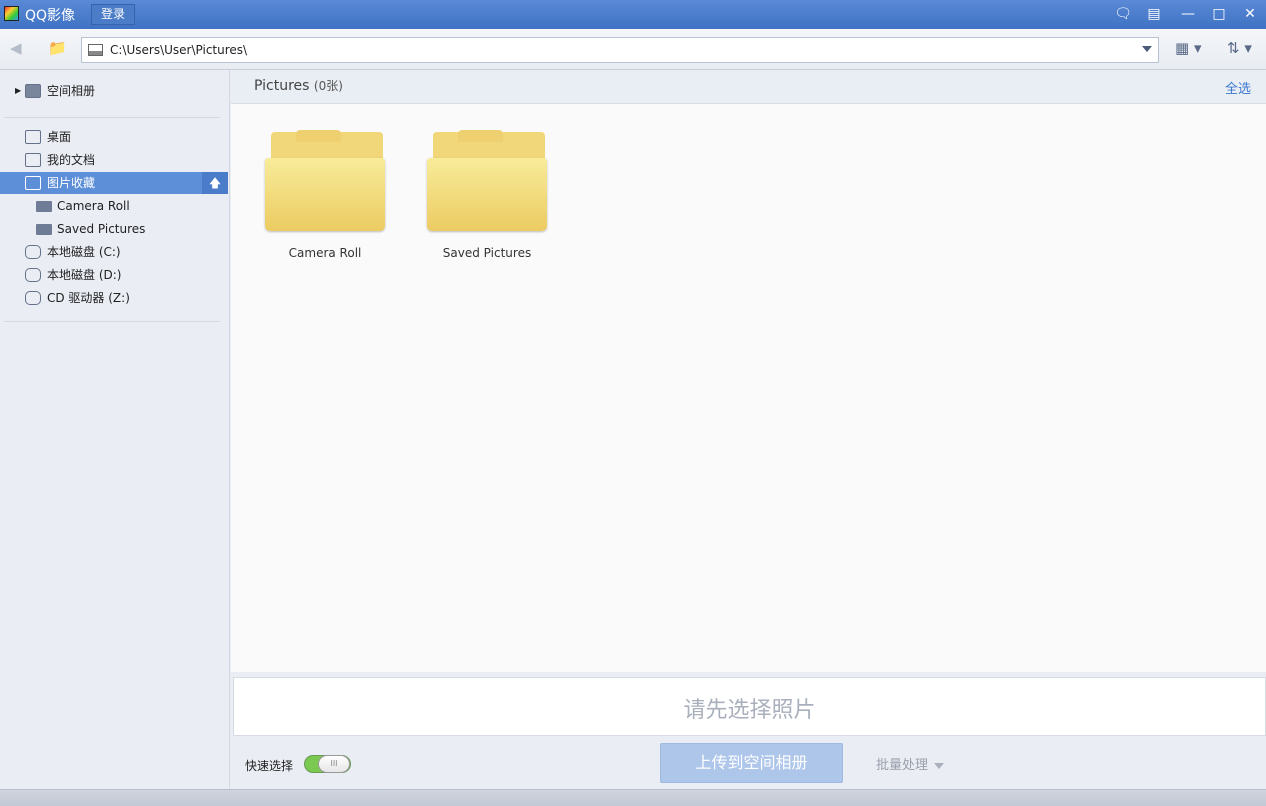  I want to click on sidebar-item-label: 空间相册, so click(71, 91).